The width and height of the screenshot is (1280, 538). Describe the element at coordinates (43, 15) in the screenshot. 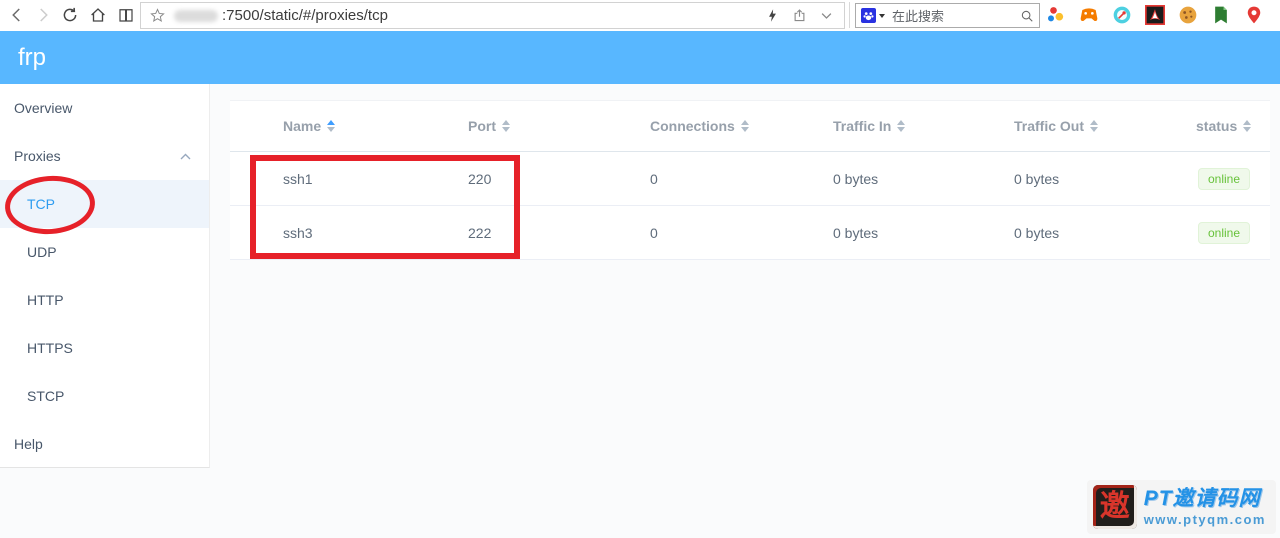

I see `forward-icon` at that location.